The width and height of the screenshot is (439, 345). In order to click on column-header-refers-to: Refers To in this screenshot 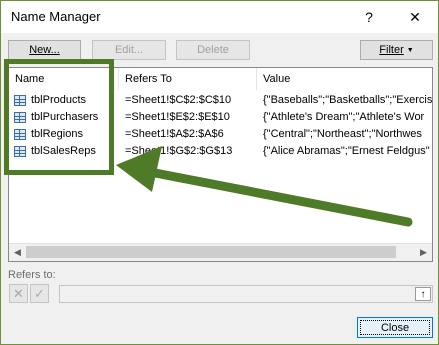, I will do `click(188, 79)`.